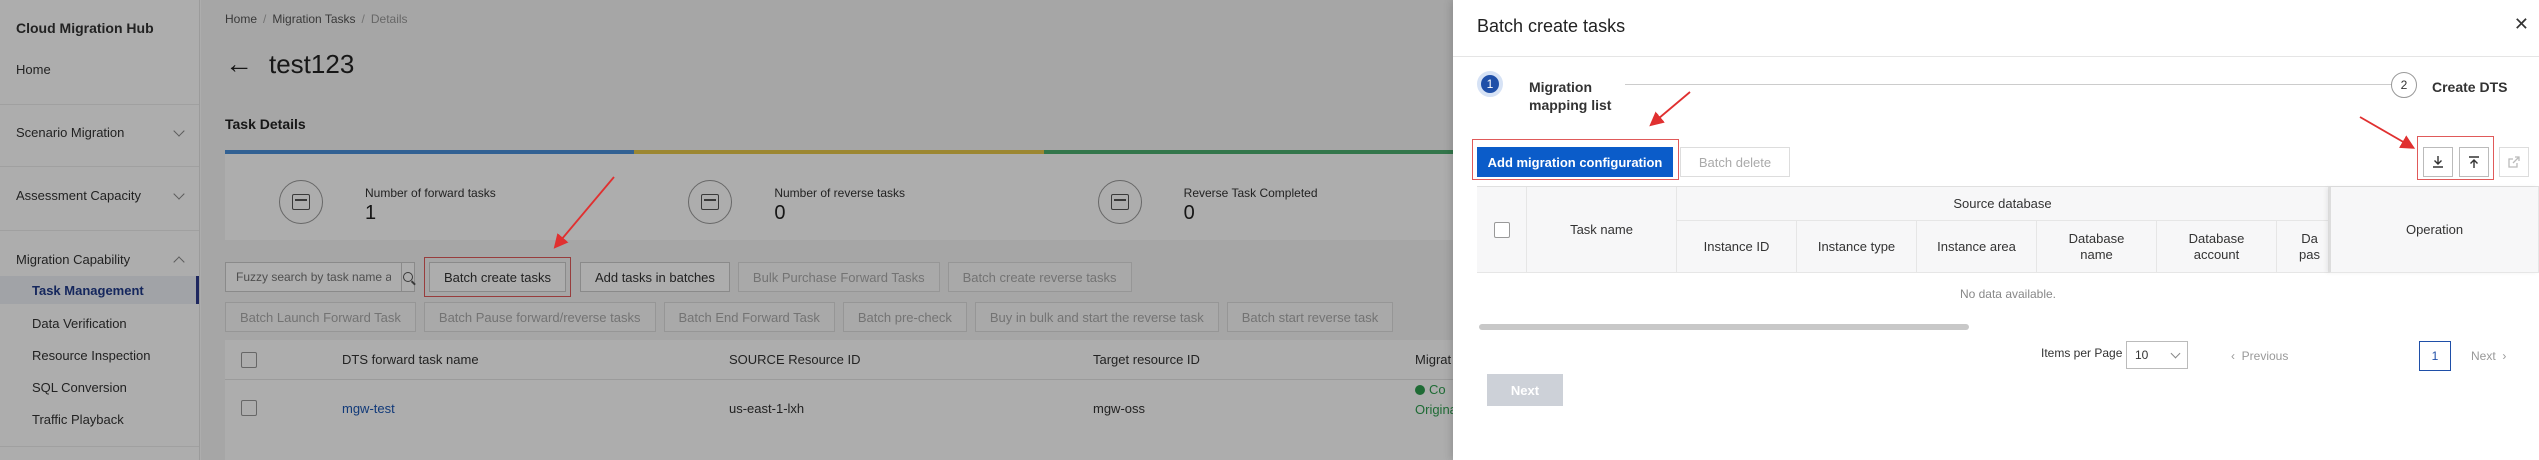  I want to click on download-icon, so click(2438, 162).